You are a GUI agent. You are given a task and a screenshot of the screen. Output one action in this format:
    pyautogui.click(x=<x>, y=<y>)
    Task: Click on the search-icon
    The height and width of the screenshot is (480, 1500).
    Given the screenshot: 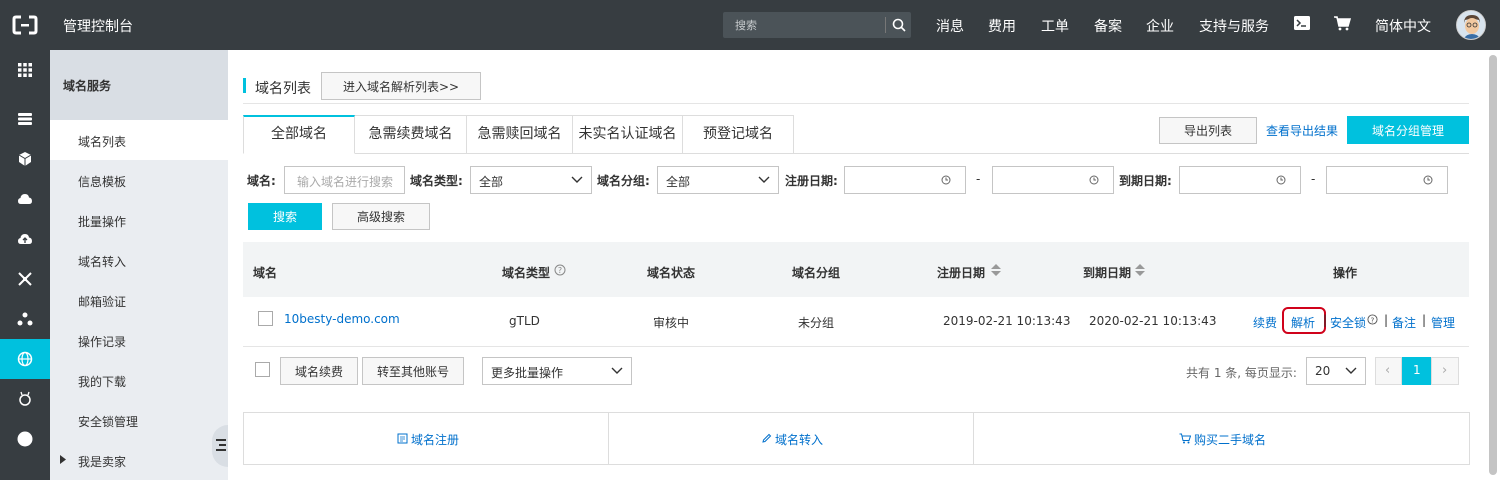 What is the action you would take?
    pyautogui.click(x=899, y=25)
    